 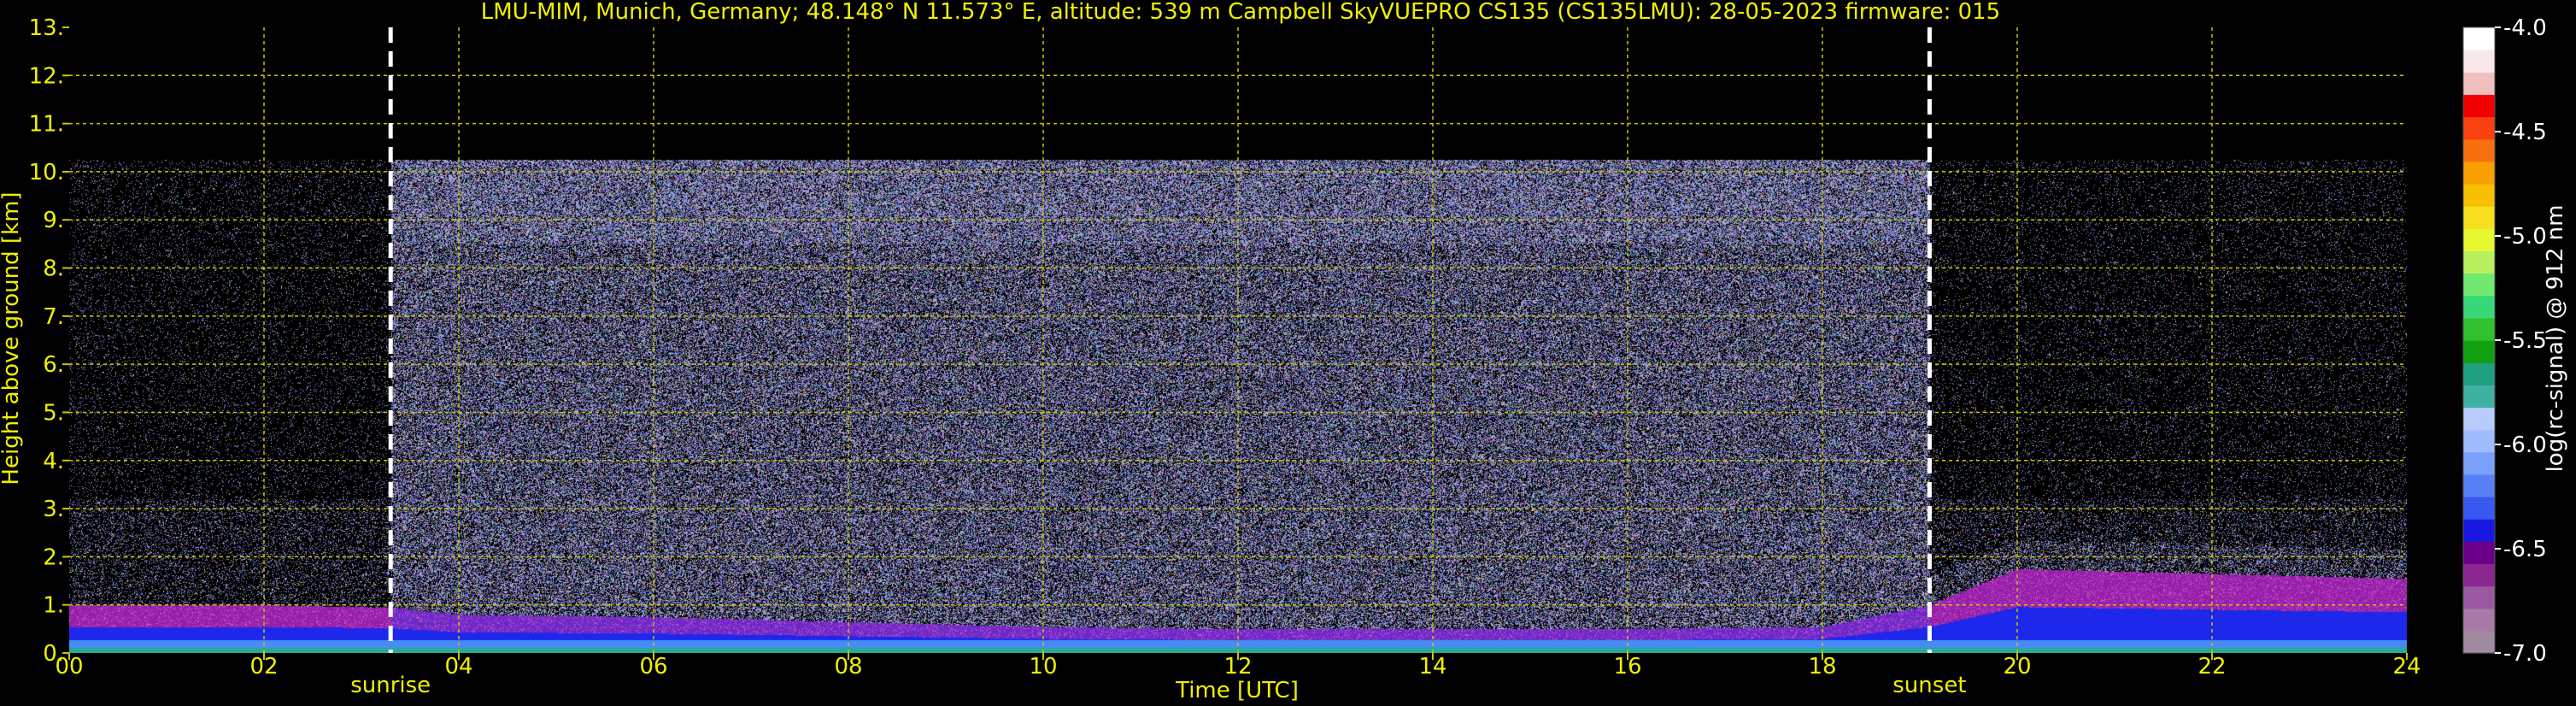 I want to click on x-tick-label: 06, so click(x=653, y=667).